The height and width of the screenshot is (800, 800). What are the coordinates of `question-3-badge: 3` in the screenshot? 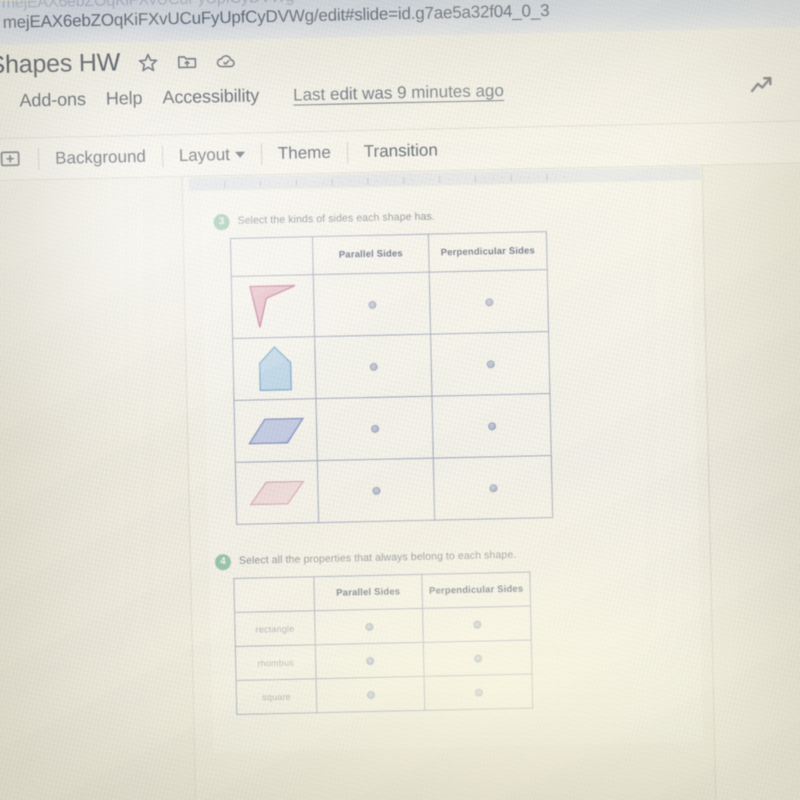 It's located at (221, 222).